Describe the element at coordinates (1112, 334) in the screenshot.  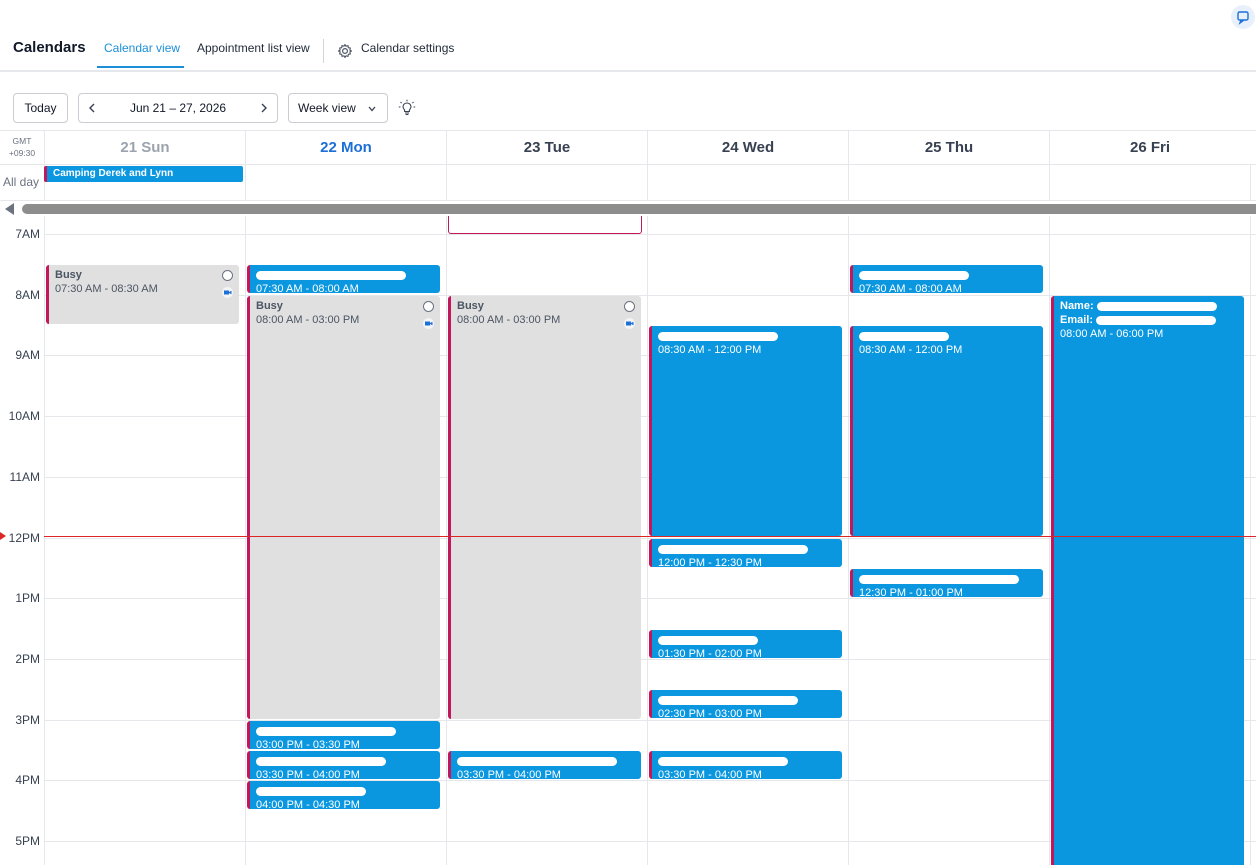
I see `event-time: 08:00 AM - 06:00 PM` at that location.